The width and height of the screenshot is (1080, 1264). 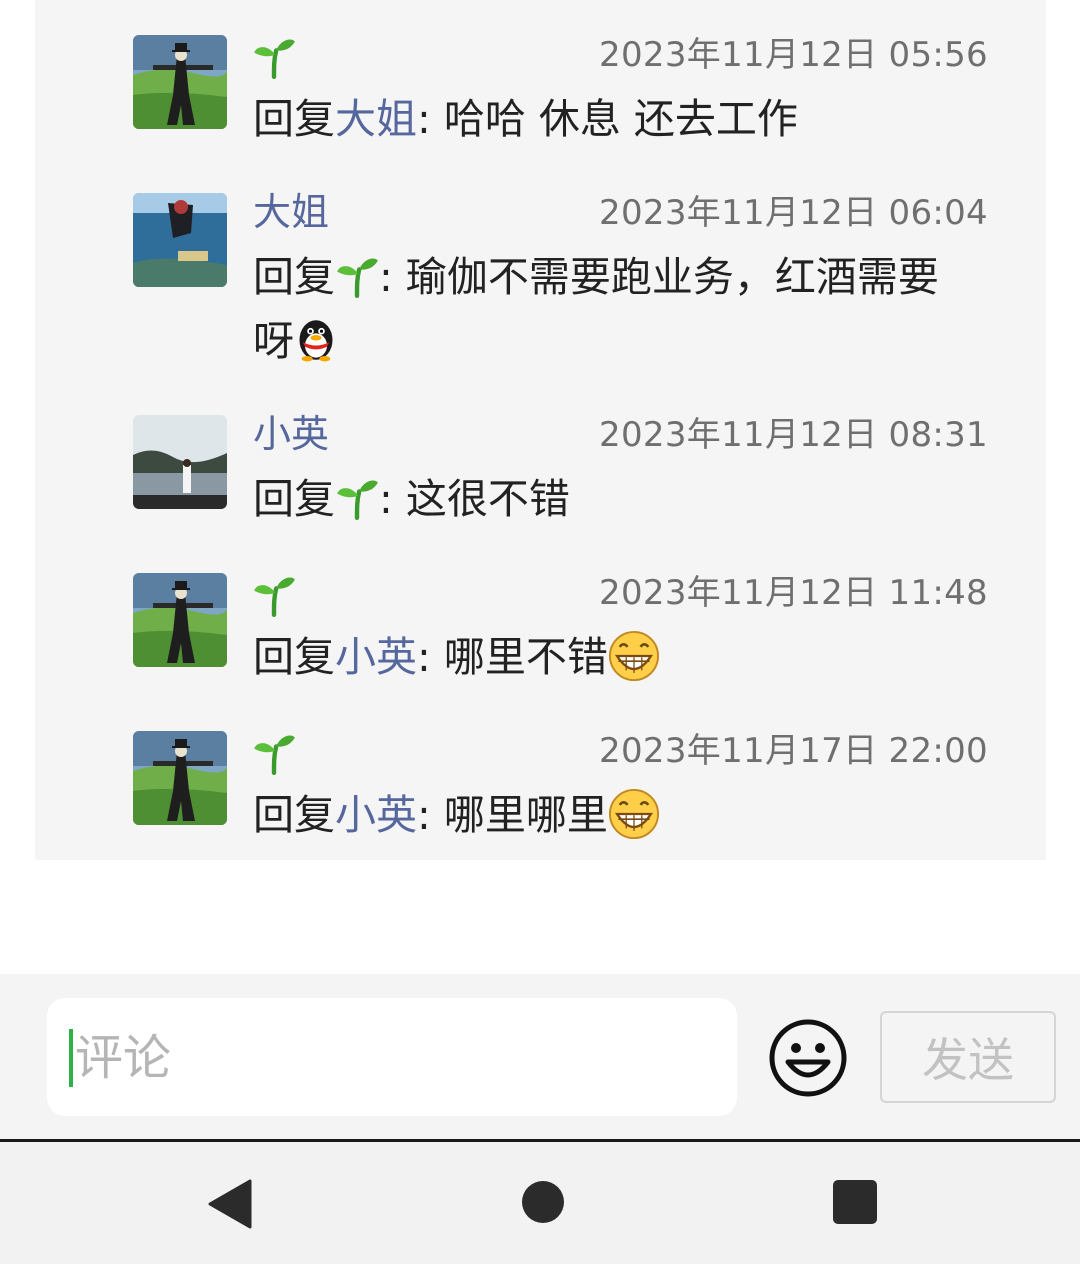 I want to click on comment-text: 回复大姐: 哈哈 休息 还去工作, so click(x=625, y=119).